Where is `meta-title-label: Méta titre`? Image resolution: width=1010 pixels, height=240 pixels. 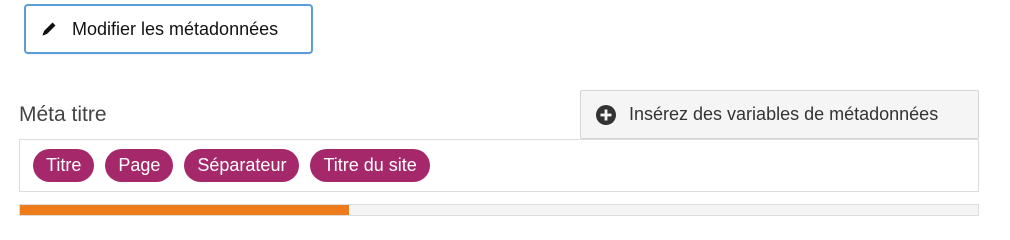
meta-title-label: Méta titre is located at coordinates (63, 114).